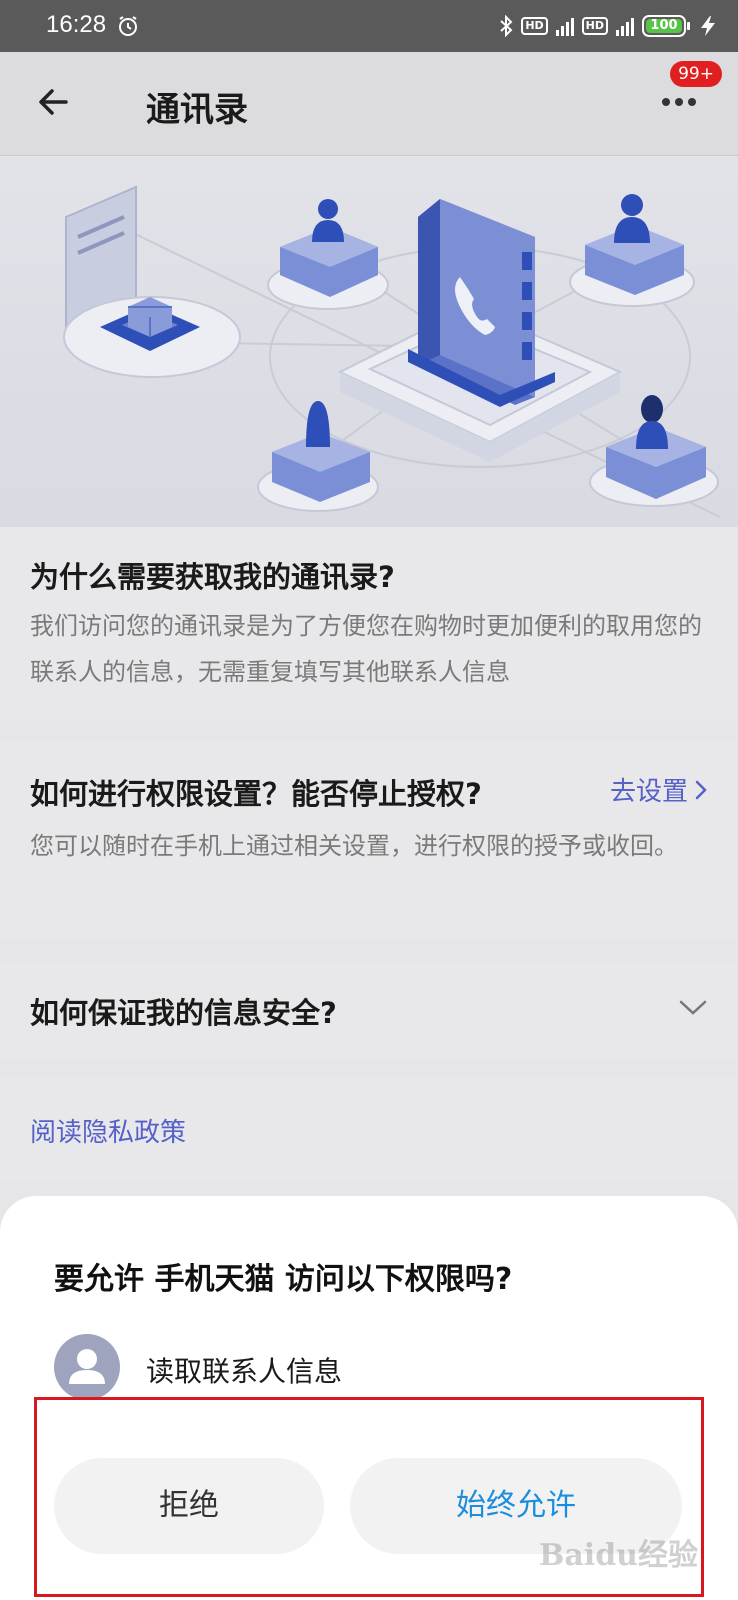  Describe the element at coordinates (708, 26) in the screenshot. I see `charging-icon` at that location.